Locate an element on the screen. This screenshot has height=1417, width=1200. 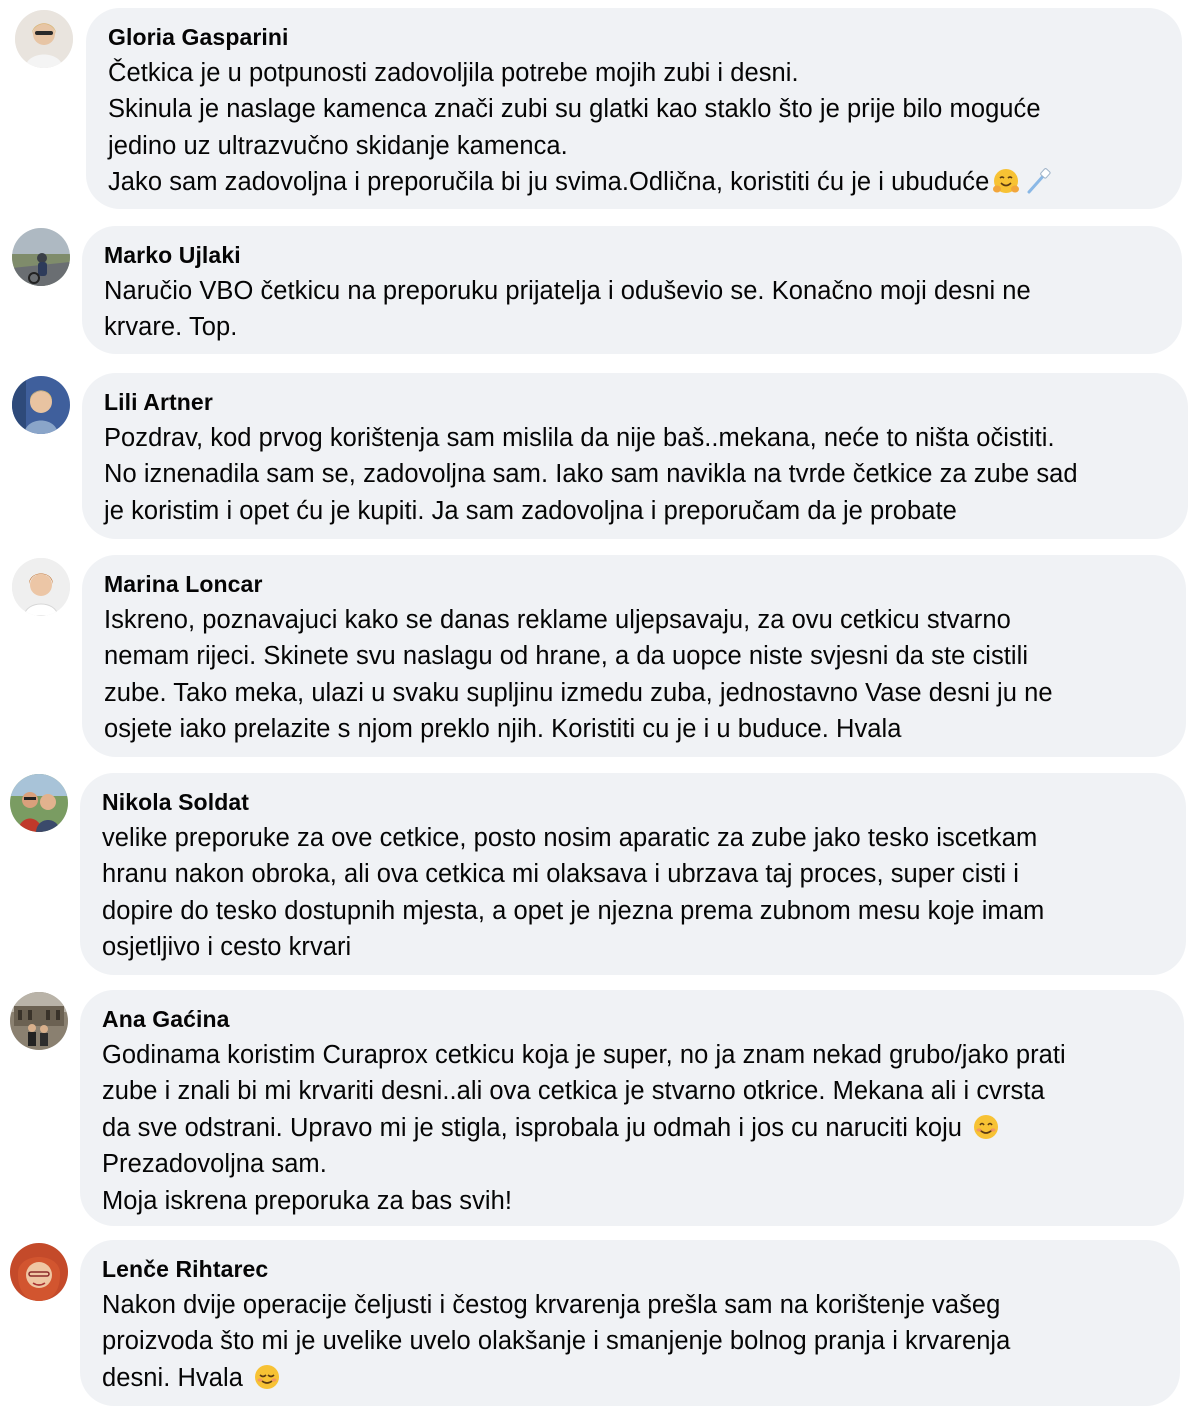
comment-author: Nikola Soldat is located at coordinates (633, 802).